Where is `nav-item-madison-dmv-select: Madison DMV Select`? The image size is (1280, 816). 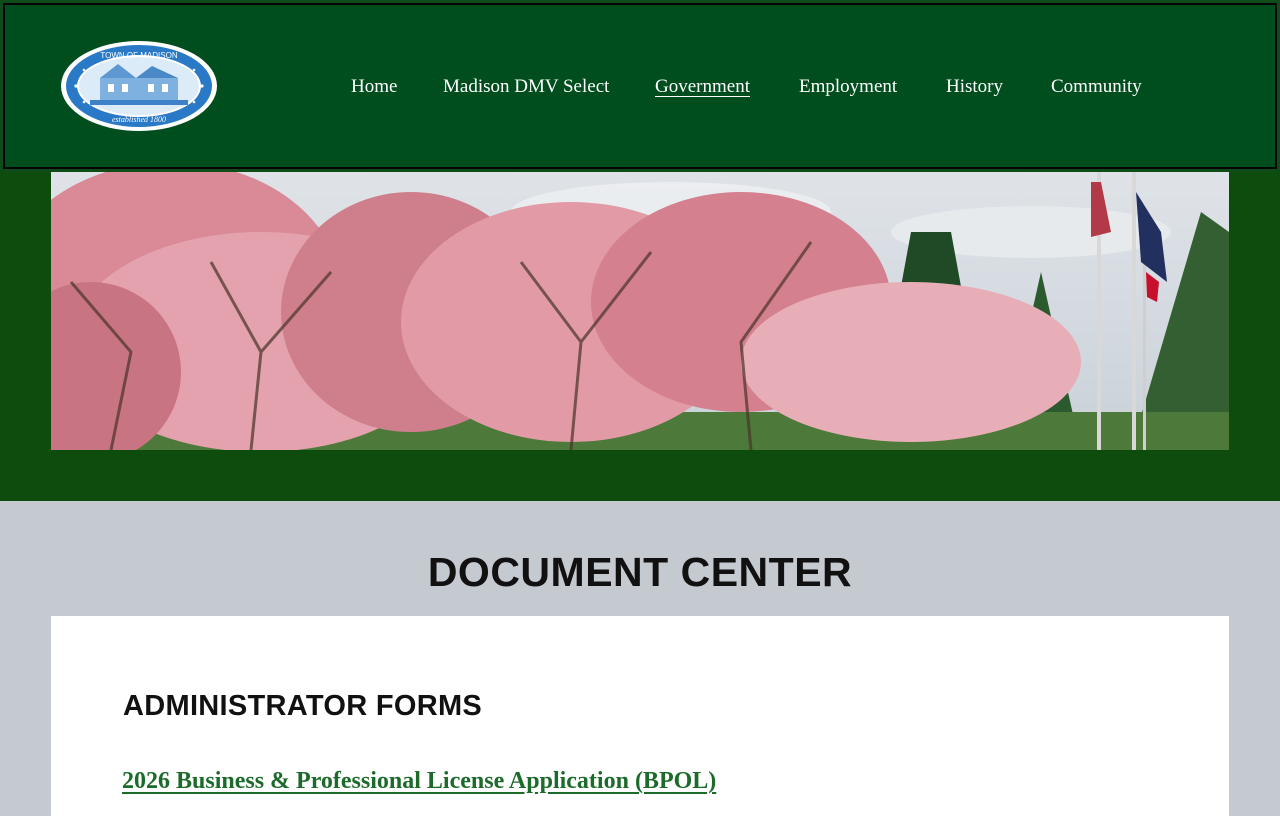
nav-item-madison-dmv-select: Madison DMV Select is located at coordinates (526, 87).